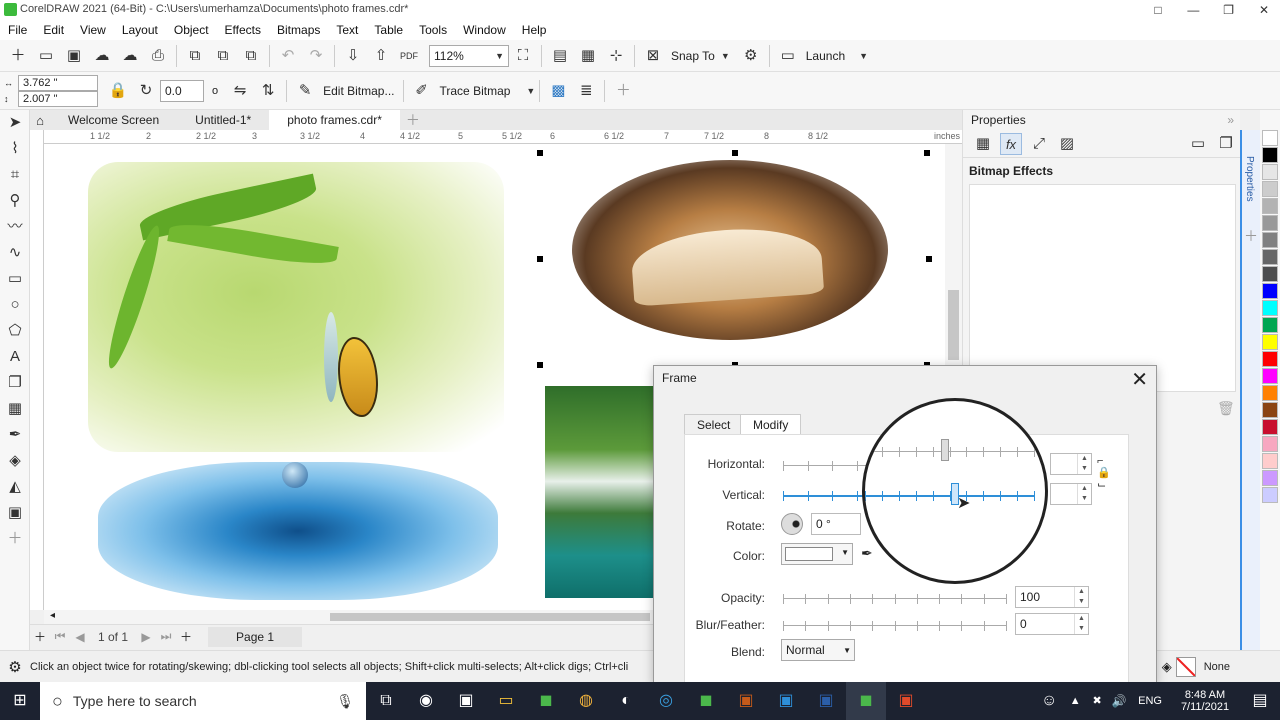 The image size is (1280, 720). I want to click on coreldraw-taskbar-icon: ◼, so click(706, 701).